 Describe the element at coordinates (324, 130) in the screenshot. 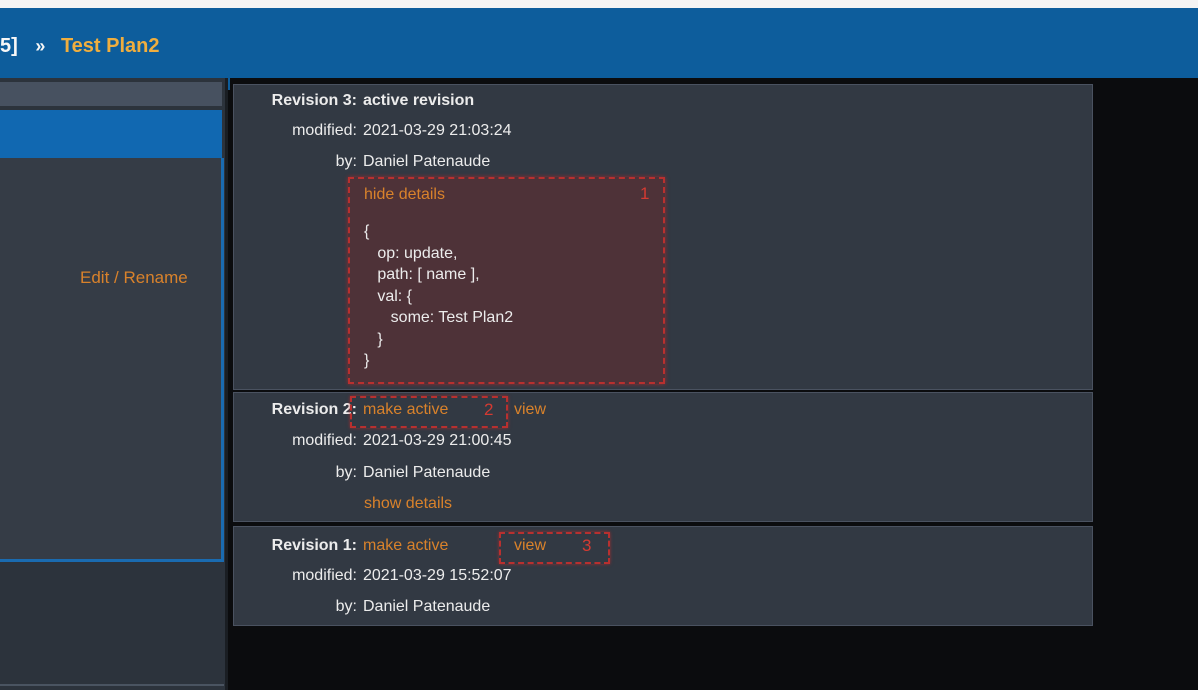

I see `revision-3-modified-label: modified:` at that location.